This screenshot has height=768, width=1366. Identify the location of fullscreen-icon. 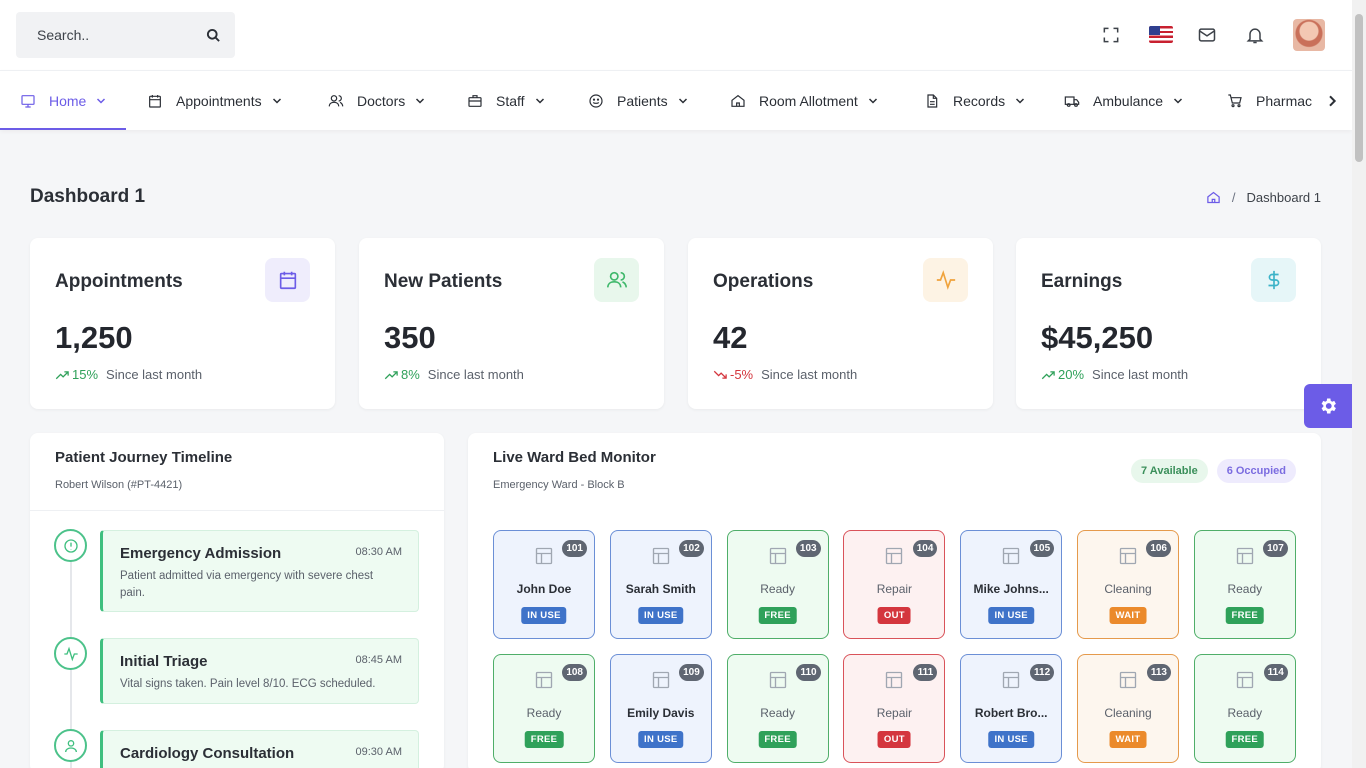
(1111, 35).